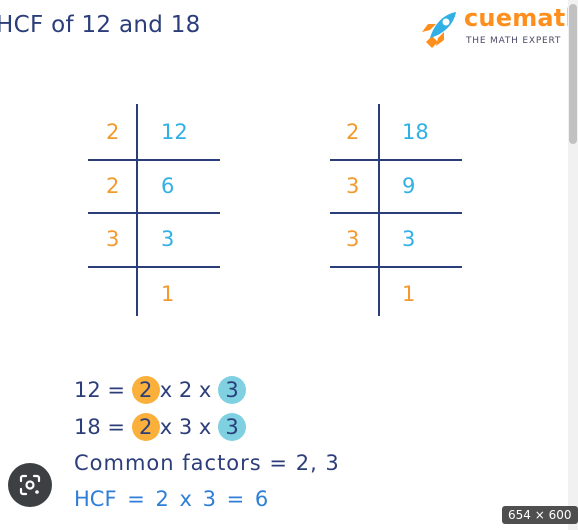  Describe the element at coordinates (573, 265) in the screenshot. I see `vertical-scrollbar` at that location.